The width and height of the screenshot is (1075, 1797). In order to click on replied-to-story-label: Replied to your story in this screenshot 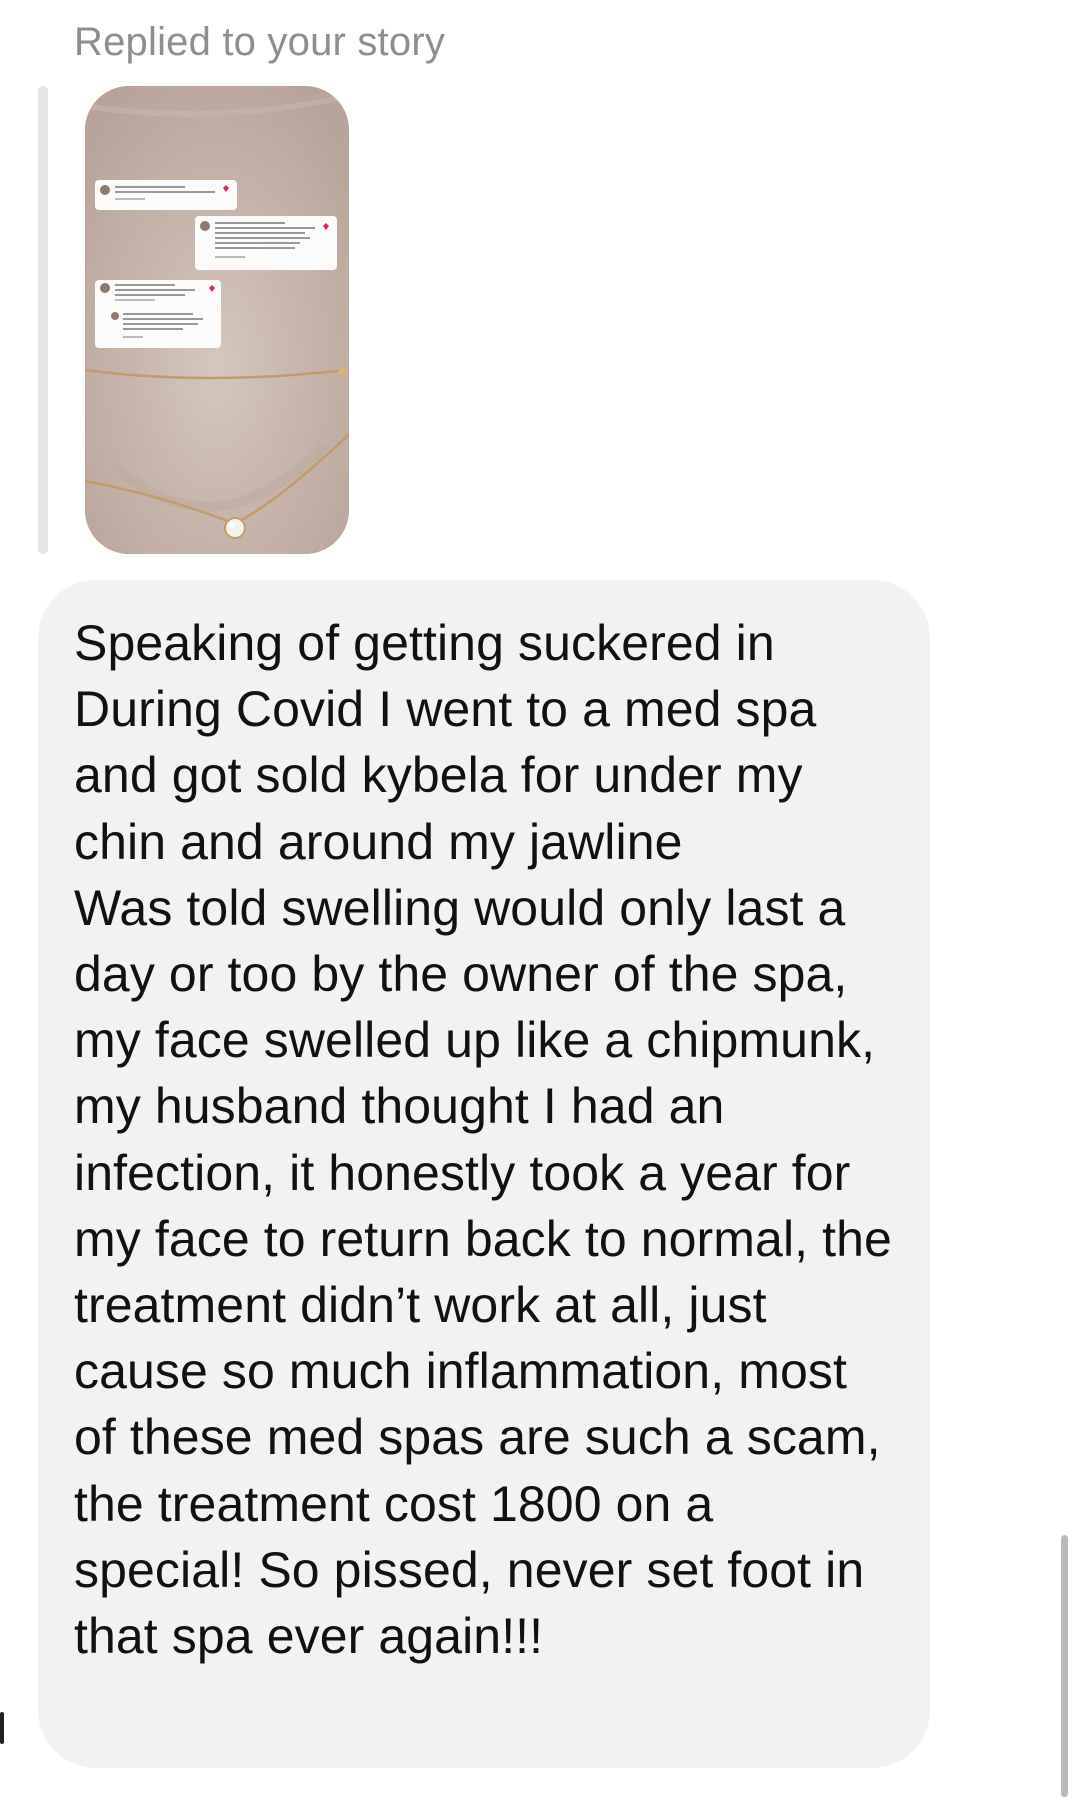, I will do `click(260, 42)`.